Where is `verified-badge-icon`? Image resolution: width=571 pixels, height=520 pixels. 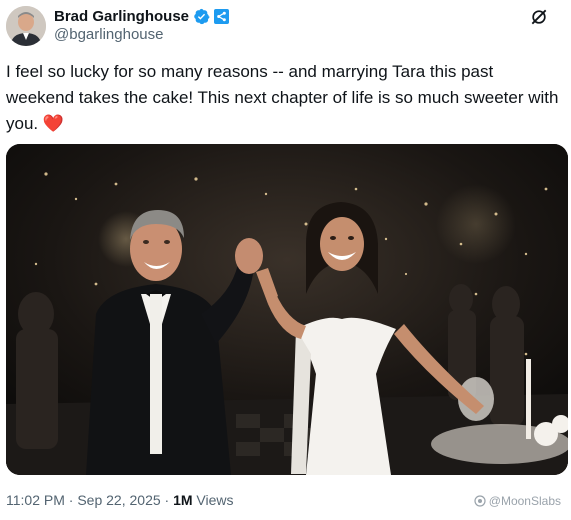
verified-badge-icon is located at coordinates (202, 16).